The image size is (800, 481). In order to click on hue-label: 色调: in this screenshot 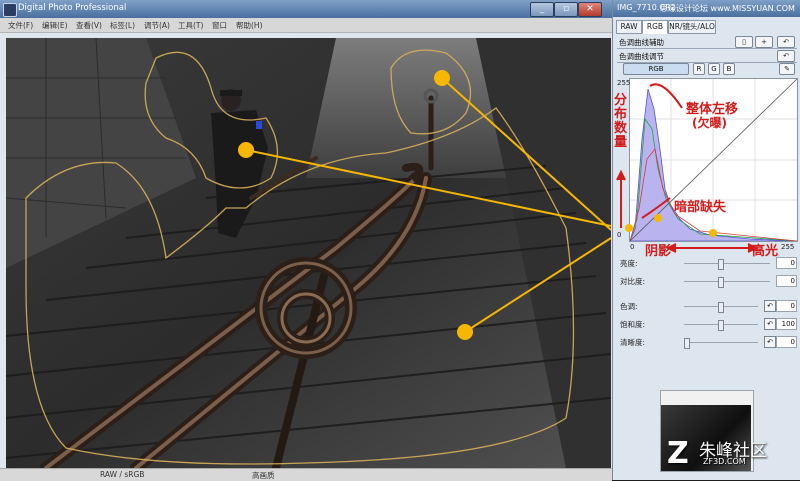, I will do `click(629, 306)`.